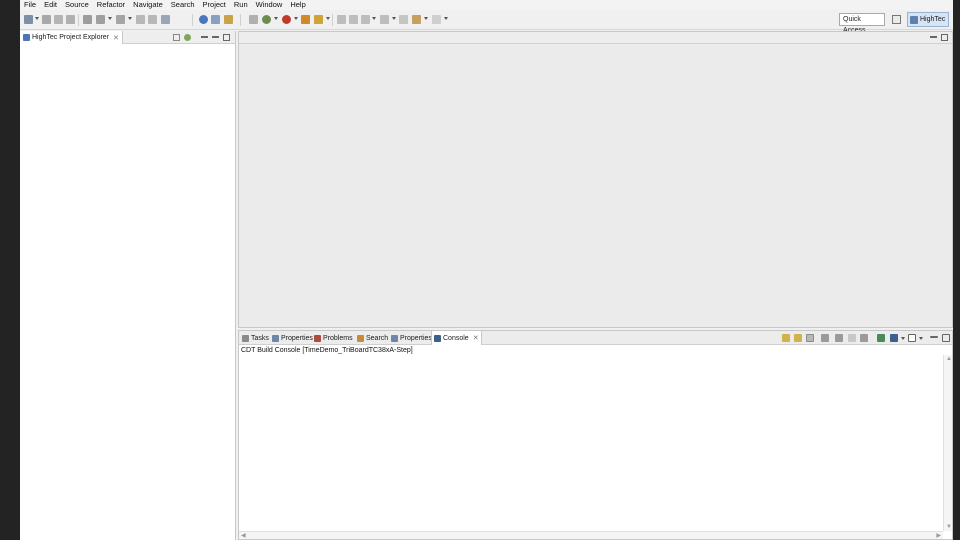 This screenshot has height=540, width=960. I want to click on scroll-down-icon: ▼, so click(949, 527).